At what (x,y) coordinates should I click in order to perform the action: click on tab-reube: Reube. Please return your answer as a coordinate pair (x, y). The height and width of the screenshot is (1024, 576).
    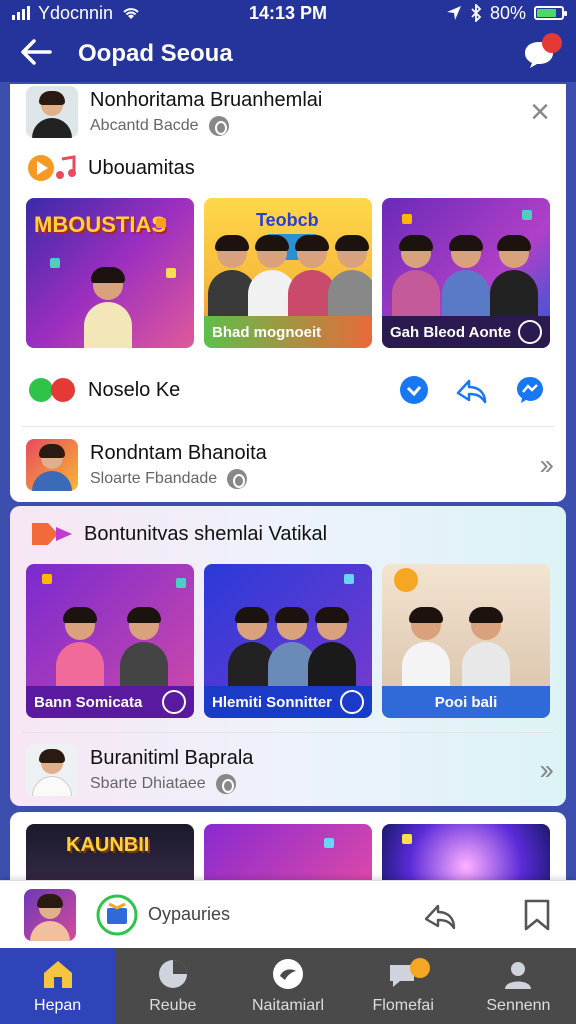
    Looking at the image, I should click on (172, 986).